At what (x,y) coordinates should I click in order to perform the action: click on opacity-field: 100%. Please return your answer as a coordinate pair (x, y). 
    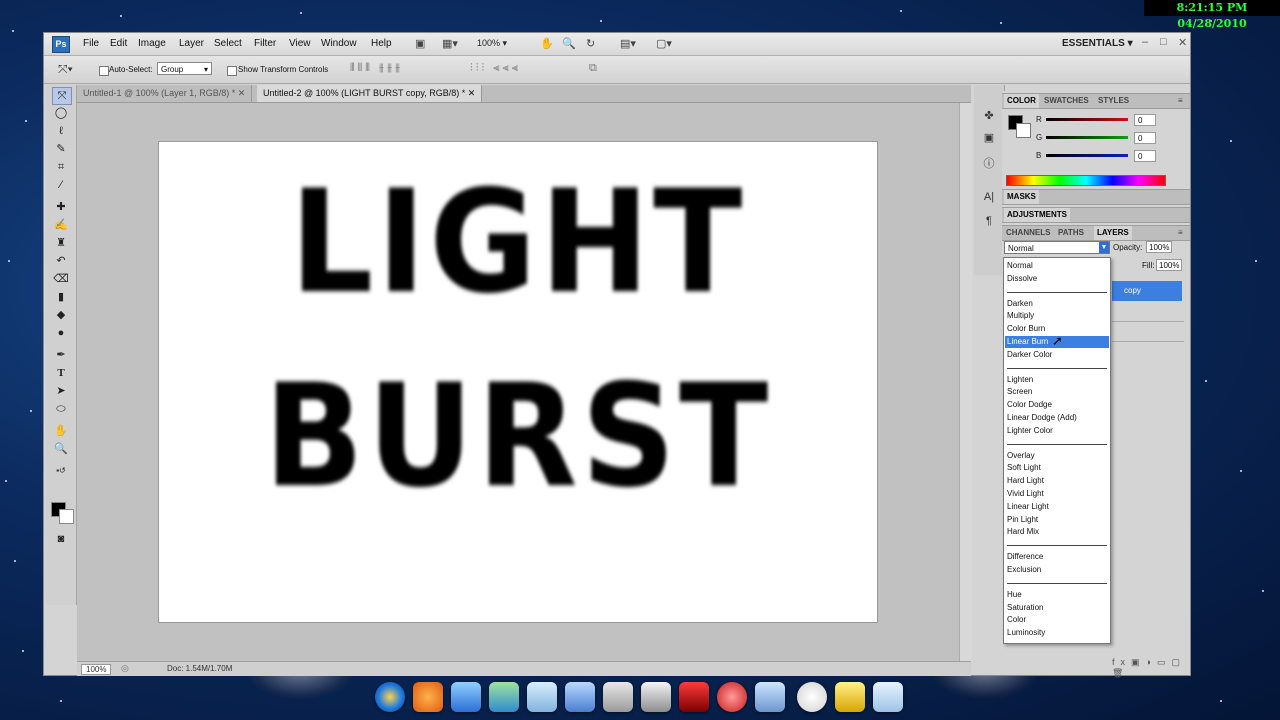
    Looking at the image, I should click on (1159, 247).